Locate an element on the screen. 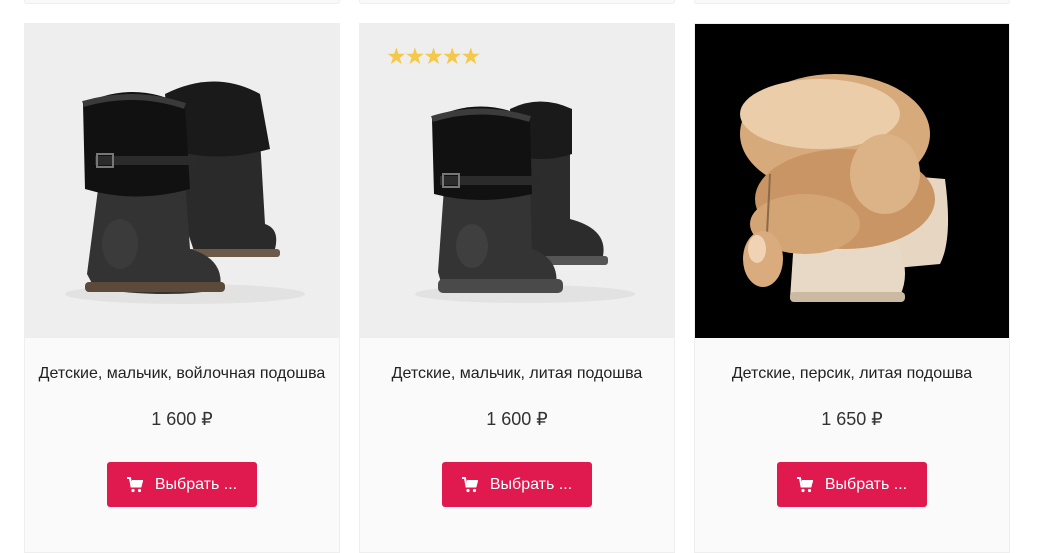  product-price: 1 650 ₽ is located at coordinates (852, 419).